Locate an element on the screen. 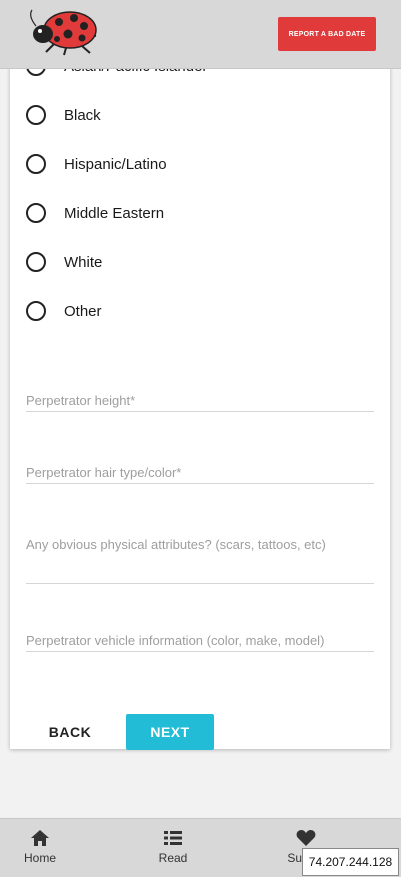 This screenshot has width=401, height=877. back-button: BACK is located at coordinates (70, 732).